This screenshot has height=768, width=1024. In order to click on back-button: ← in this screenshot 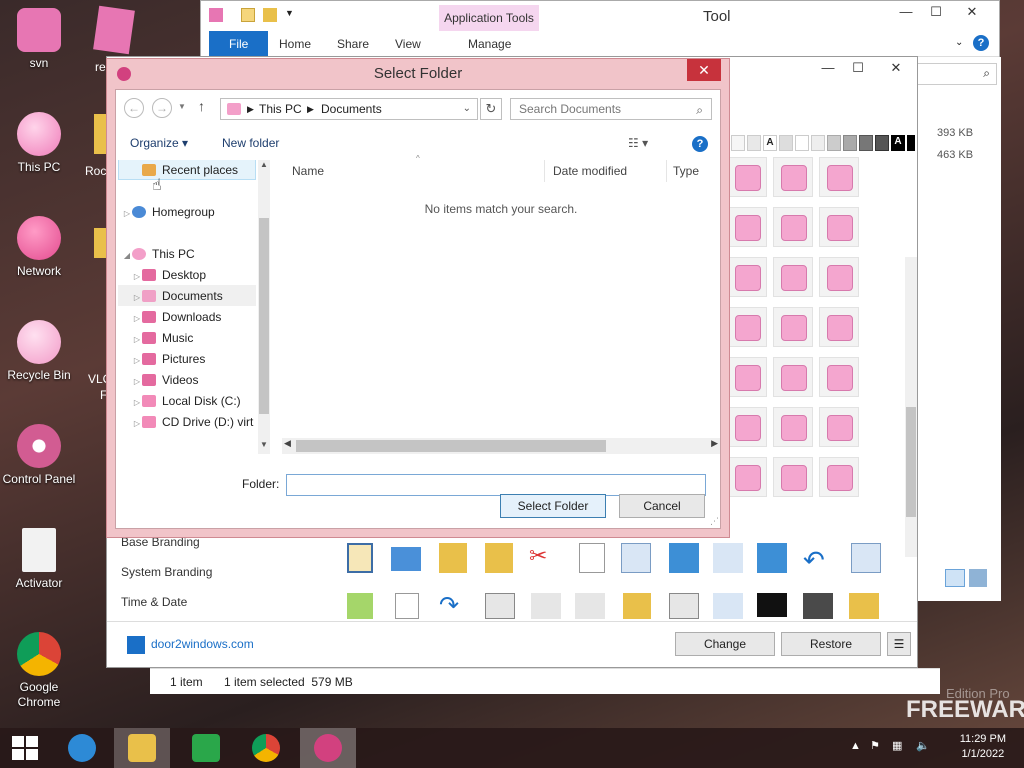, I will do `click(134, 108)`.